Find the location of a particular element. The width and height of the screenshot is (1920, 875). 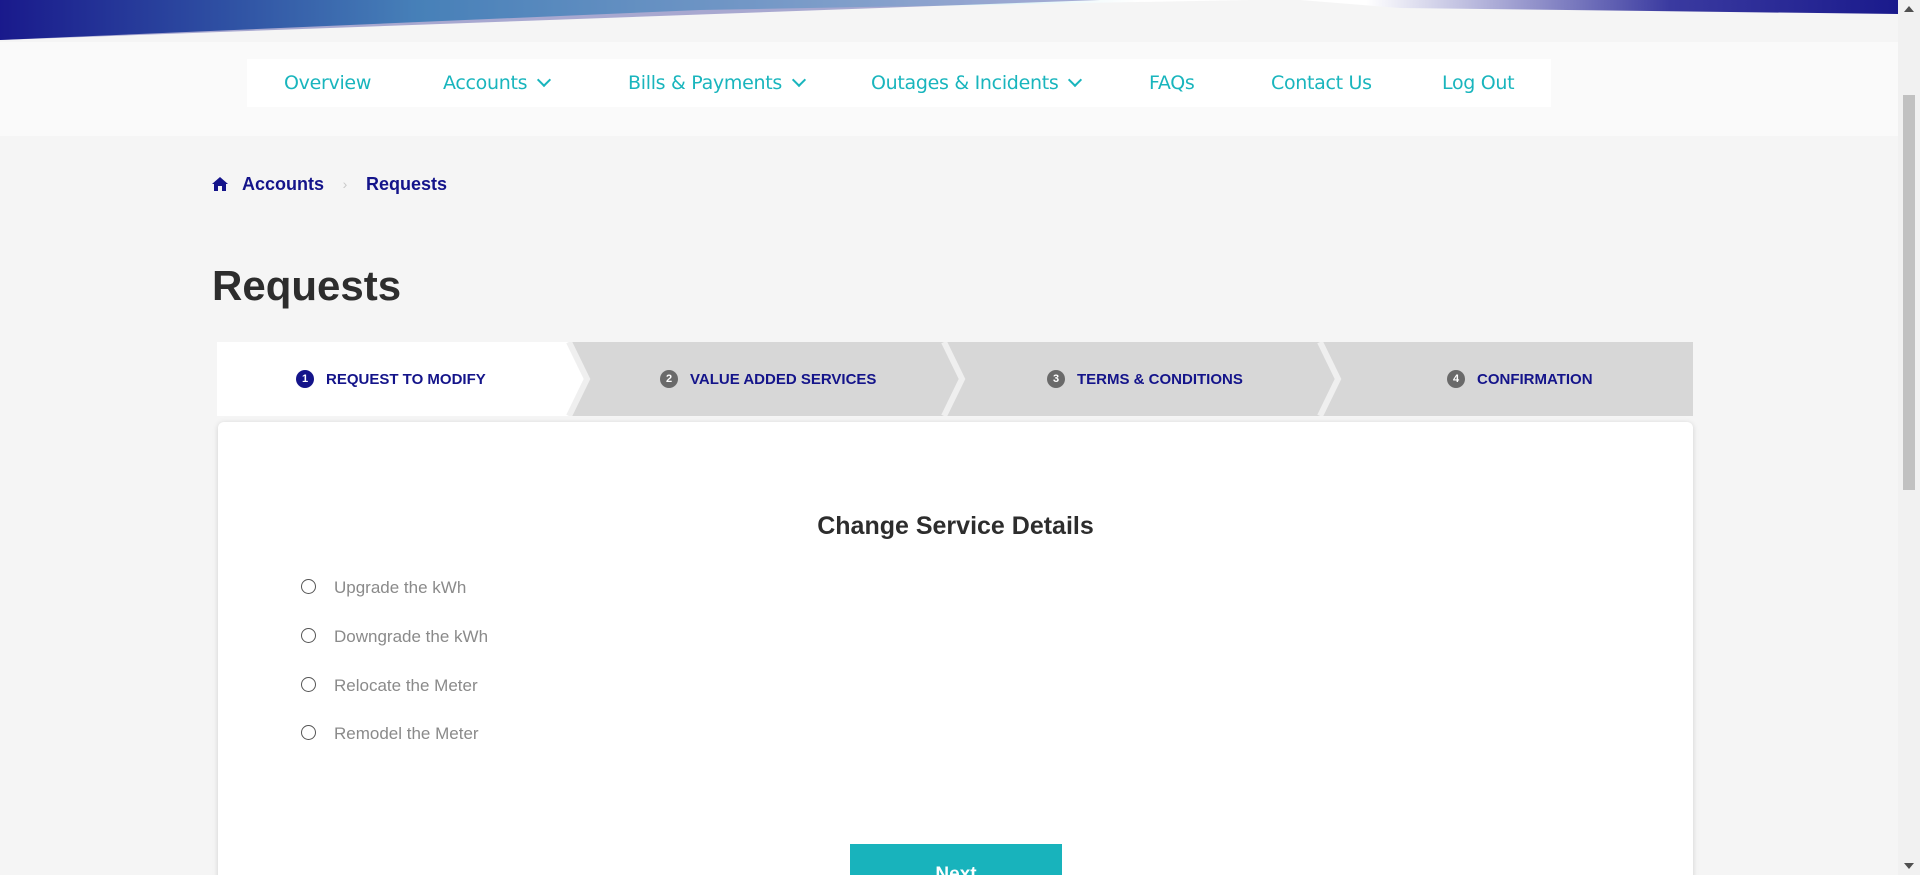

card-title: Change Service Details is located at coordinates (955, 526).